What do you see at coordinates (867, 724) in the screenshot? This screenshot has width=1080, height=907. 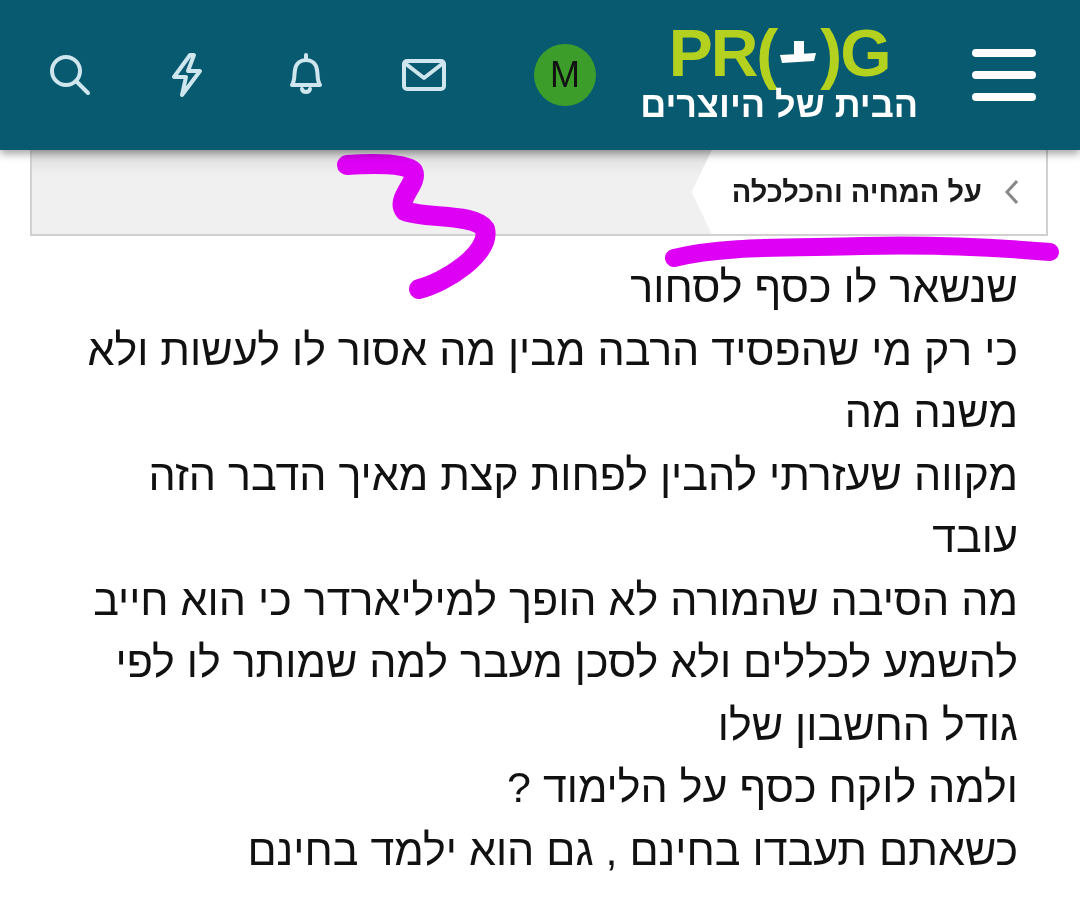 I see `post-text-line: גודל החשבון שלו` at bounding box center [867, 724].